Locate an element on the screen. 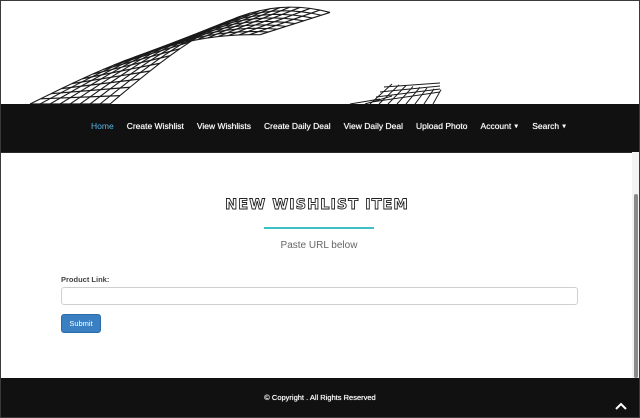 The image size is (640, 418). nav-item-view-daily-deal: View Daily Deal is located at coordinates (373, 126).